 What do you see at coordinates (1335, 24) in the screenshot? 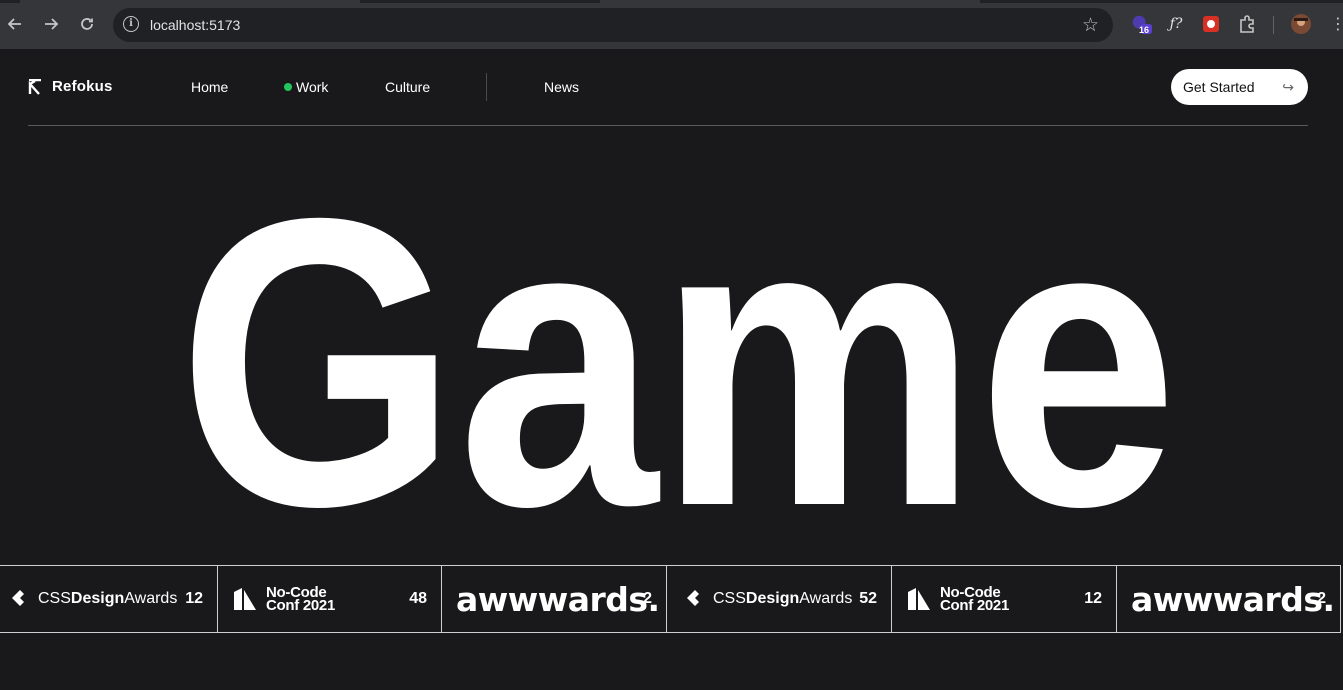
I see `menu-icon: ⋮` at bounding box center [1335, 24].